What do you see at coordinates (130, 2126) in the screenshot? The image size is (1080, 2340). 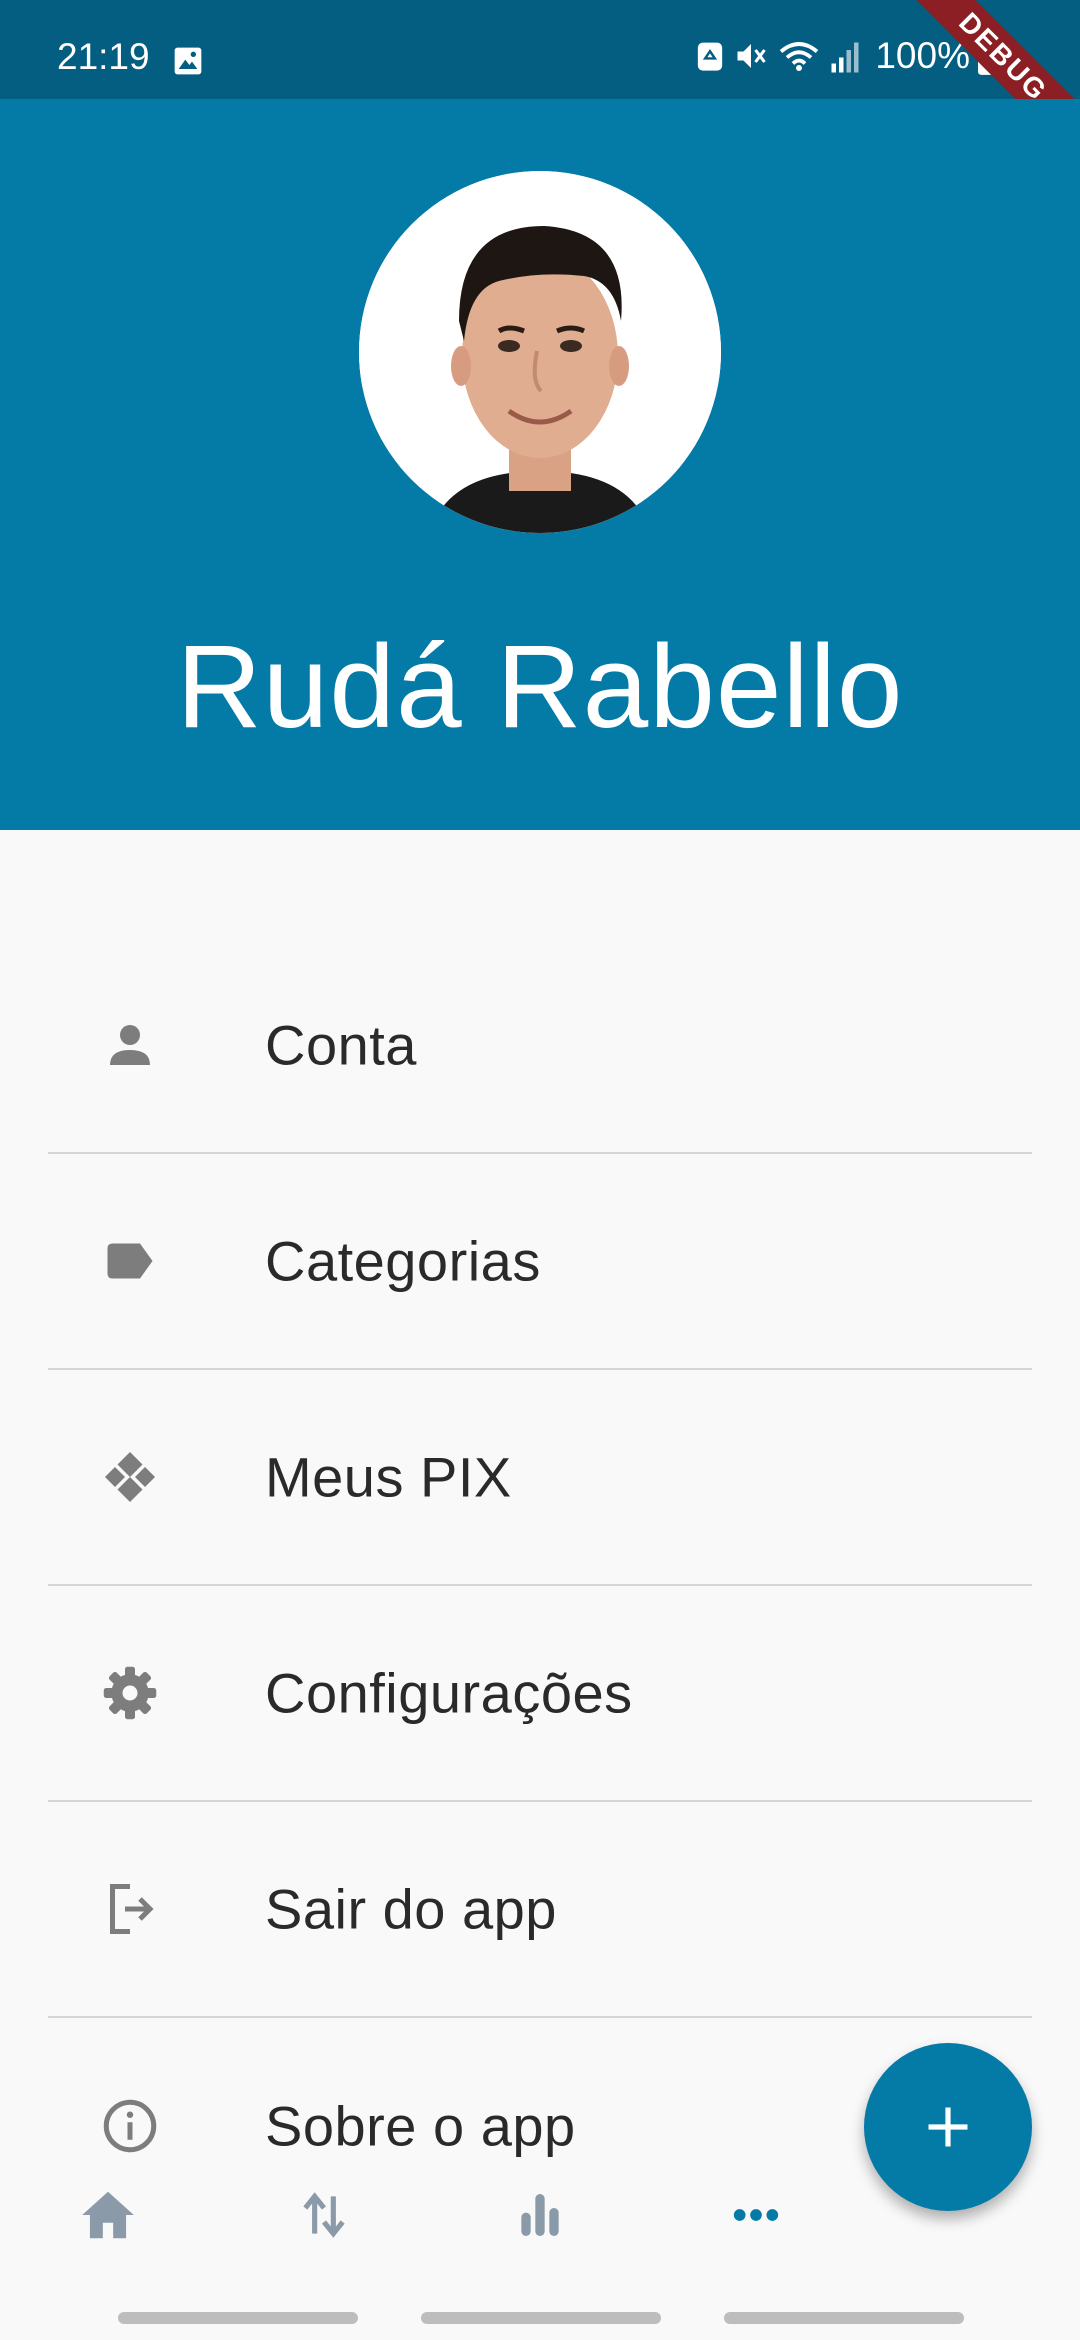 I see `info-icon` at bounding box center [130, 2126].